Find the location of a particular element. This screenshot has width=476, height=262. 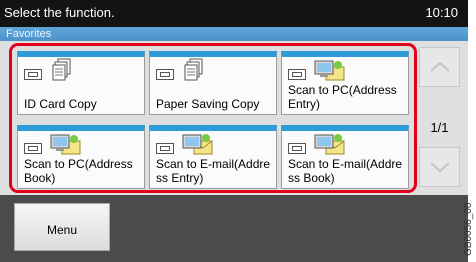

screen-title: Select the function. is located at coordinates (59, 12).